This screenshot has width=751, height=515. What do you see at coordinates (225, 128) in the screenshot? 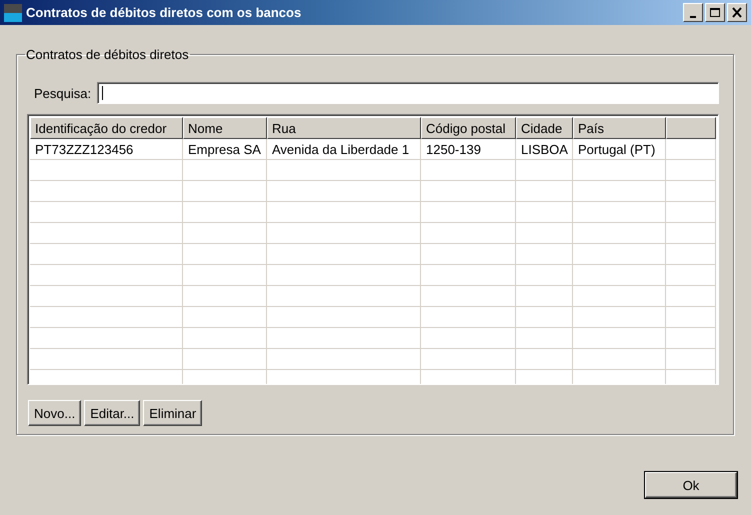
I see `column-header: Nome` at bounding box center [225, 128].